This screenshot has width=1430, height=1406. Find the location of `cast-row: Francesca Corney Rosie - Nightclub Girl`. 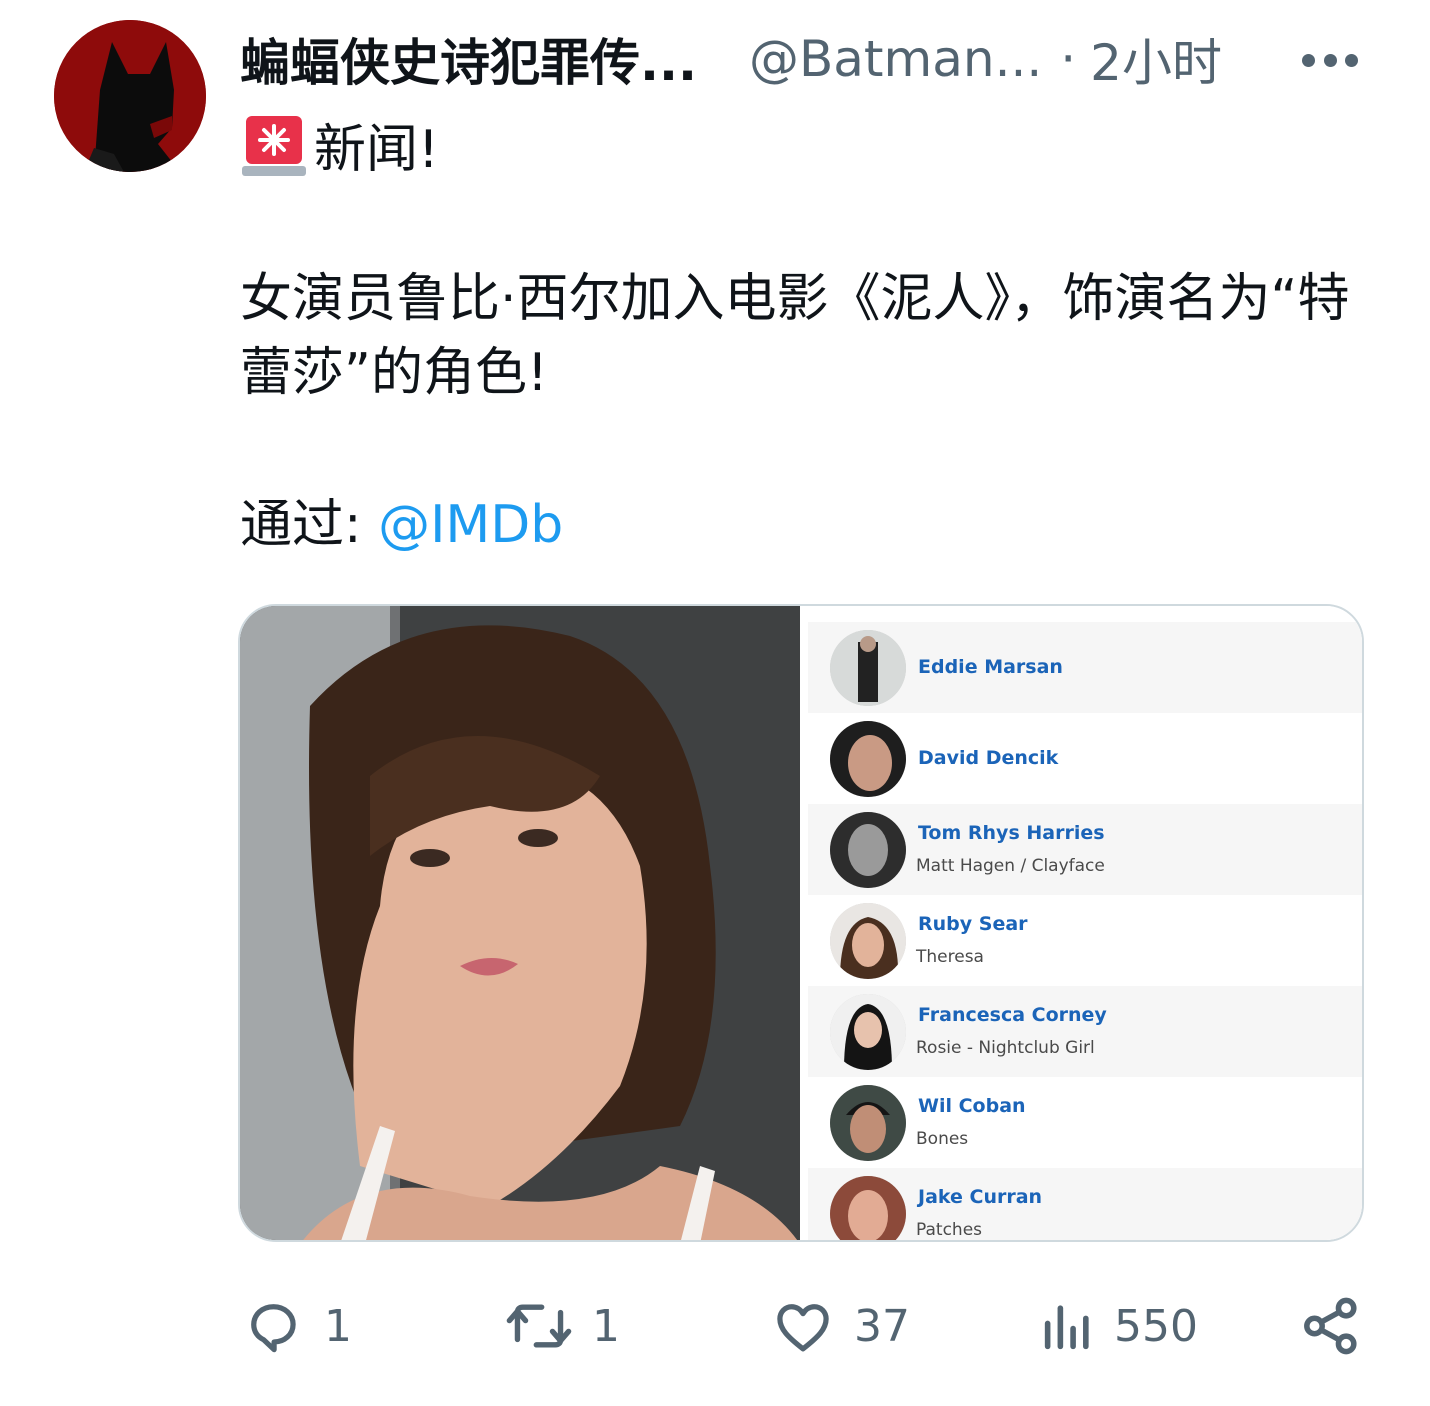

cast-row: Francesca Corney Rosie - Nightclub Girl is located at coordinates (1085, 1031).